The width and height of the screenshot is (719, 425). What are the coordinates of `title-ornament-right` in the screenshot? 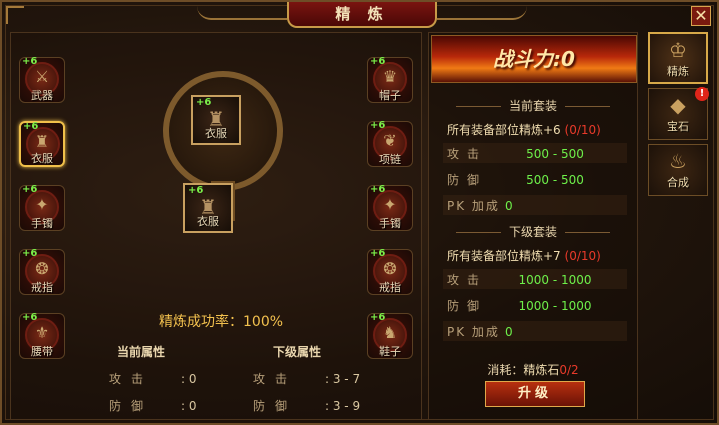 It's located at (482, 13).